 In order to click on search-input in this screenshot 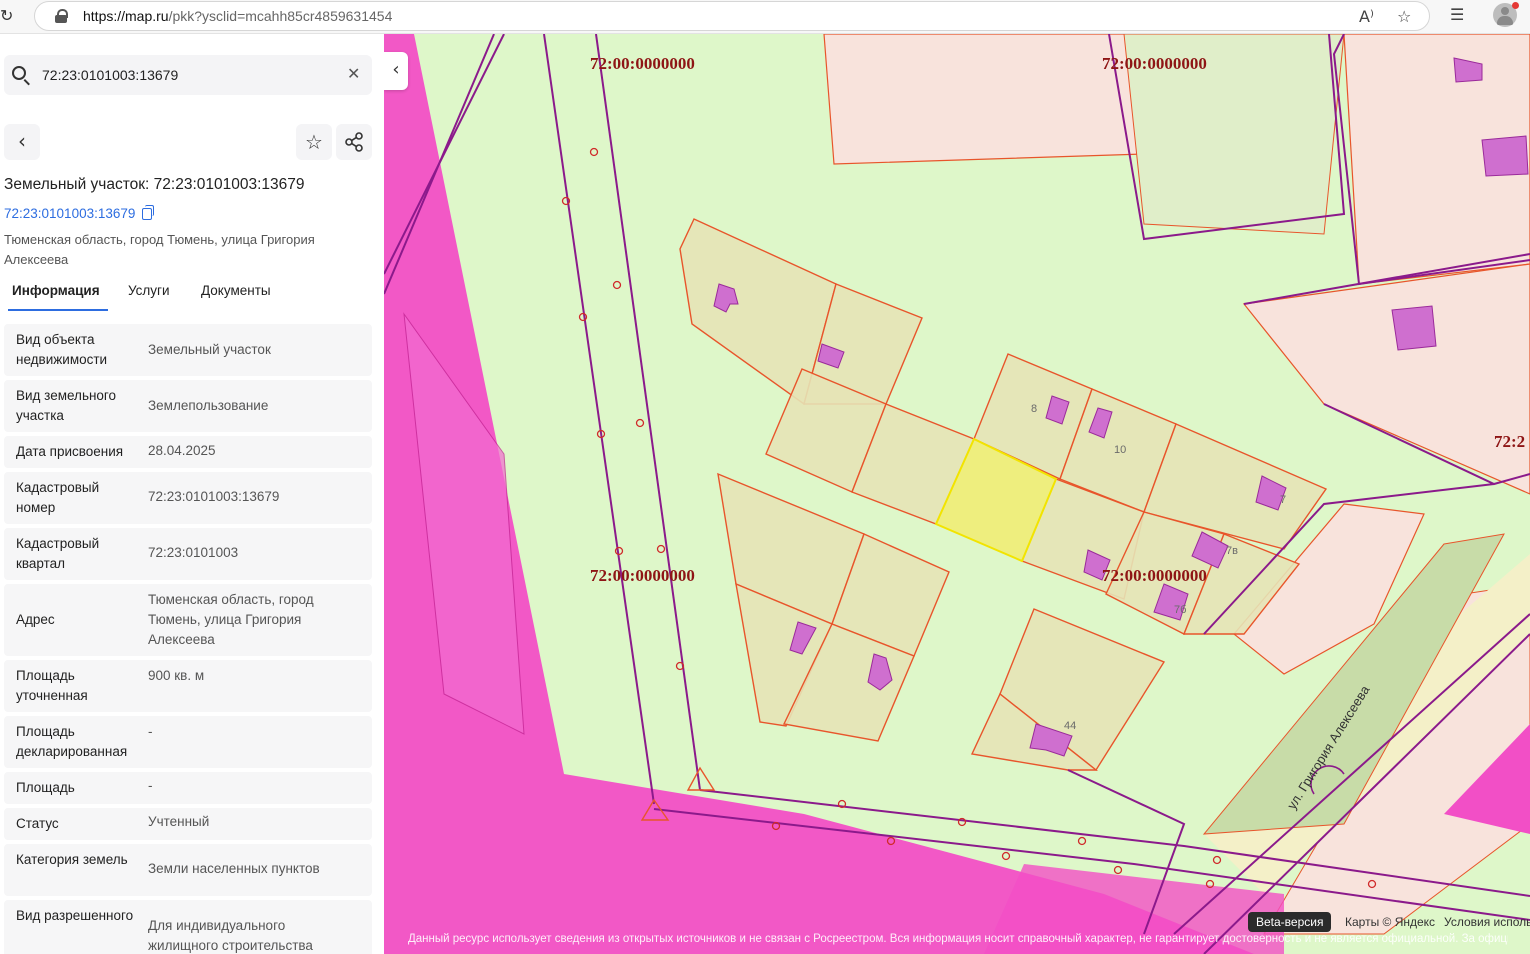, I will do `click(187, 75)`.